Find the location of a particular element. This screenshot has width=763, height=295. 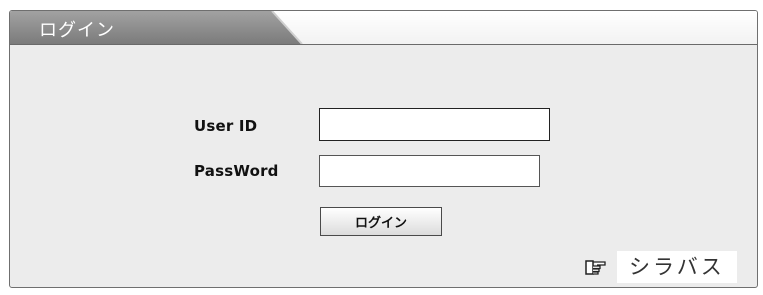

user-id-input is located at coordinates (434, 124).